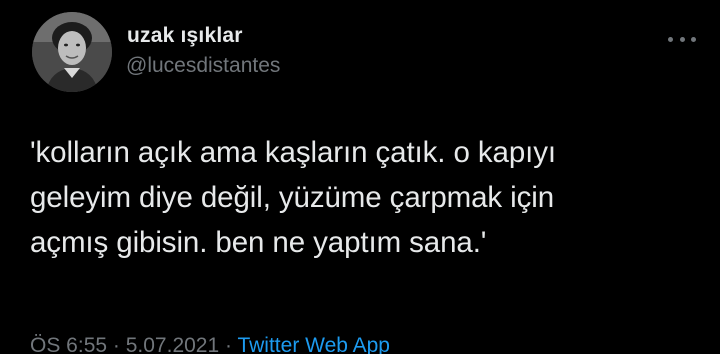 This screenshot has height=354, width=720. What do you see at coordinates (68, 344) in the screenshot?
I see `tweet-time: ÖS 6:55` at bounding box center [68, 344].